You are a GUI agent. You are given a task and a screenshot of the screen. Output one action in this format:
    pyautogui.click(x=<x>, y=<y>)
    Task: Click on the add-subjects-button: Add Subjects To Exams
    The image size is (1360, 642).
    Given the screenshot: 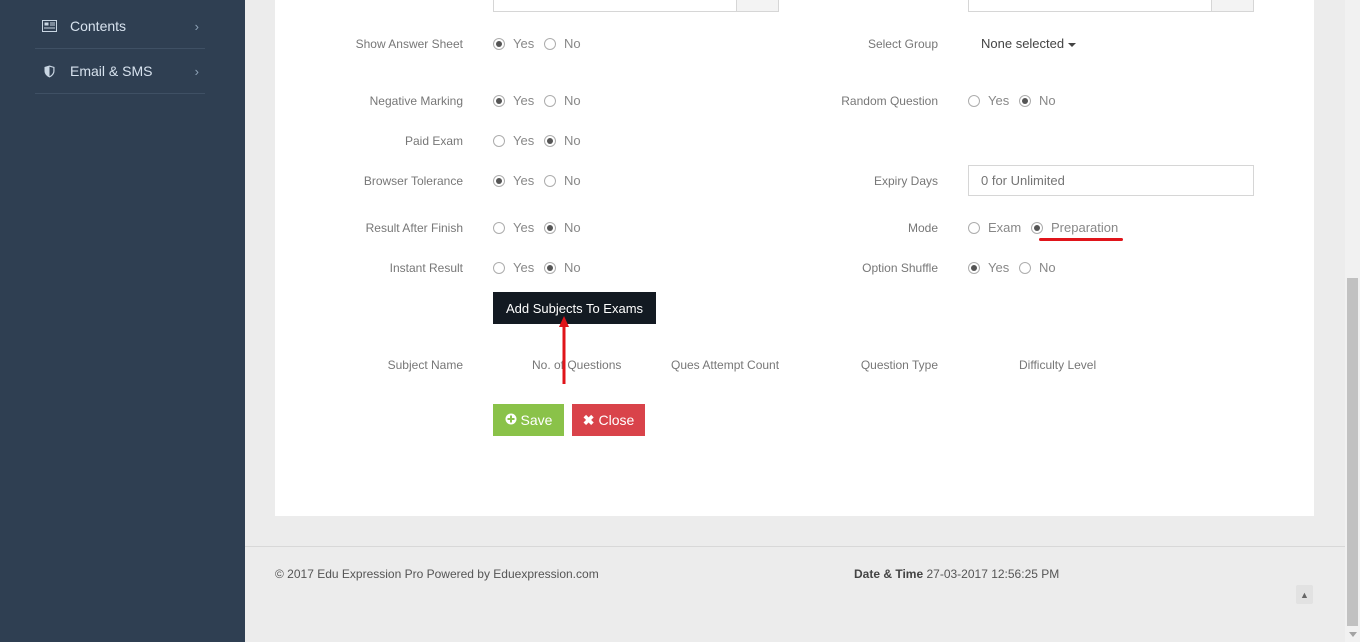 What is the action you would take?
    pyautogui.click(x=574, y=308)
    